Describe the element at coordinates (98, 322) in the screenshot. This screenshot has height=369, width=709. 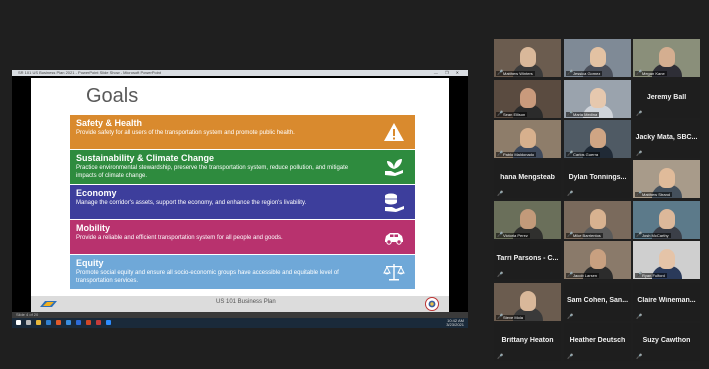
I see `acrobat-icon` at that location.